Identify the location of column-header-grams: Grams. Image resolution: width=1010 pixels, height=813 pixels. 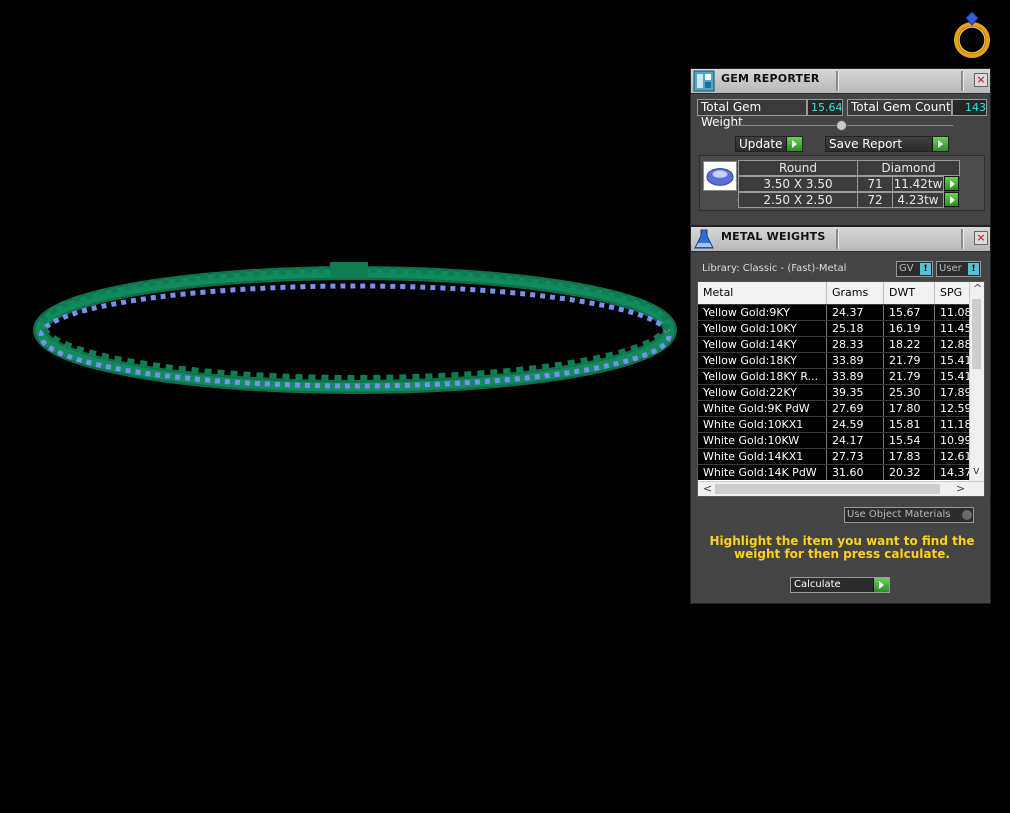
(855, 293).